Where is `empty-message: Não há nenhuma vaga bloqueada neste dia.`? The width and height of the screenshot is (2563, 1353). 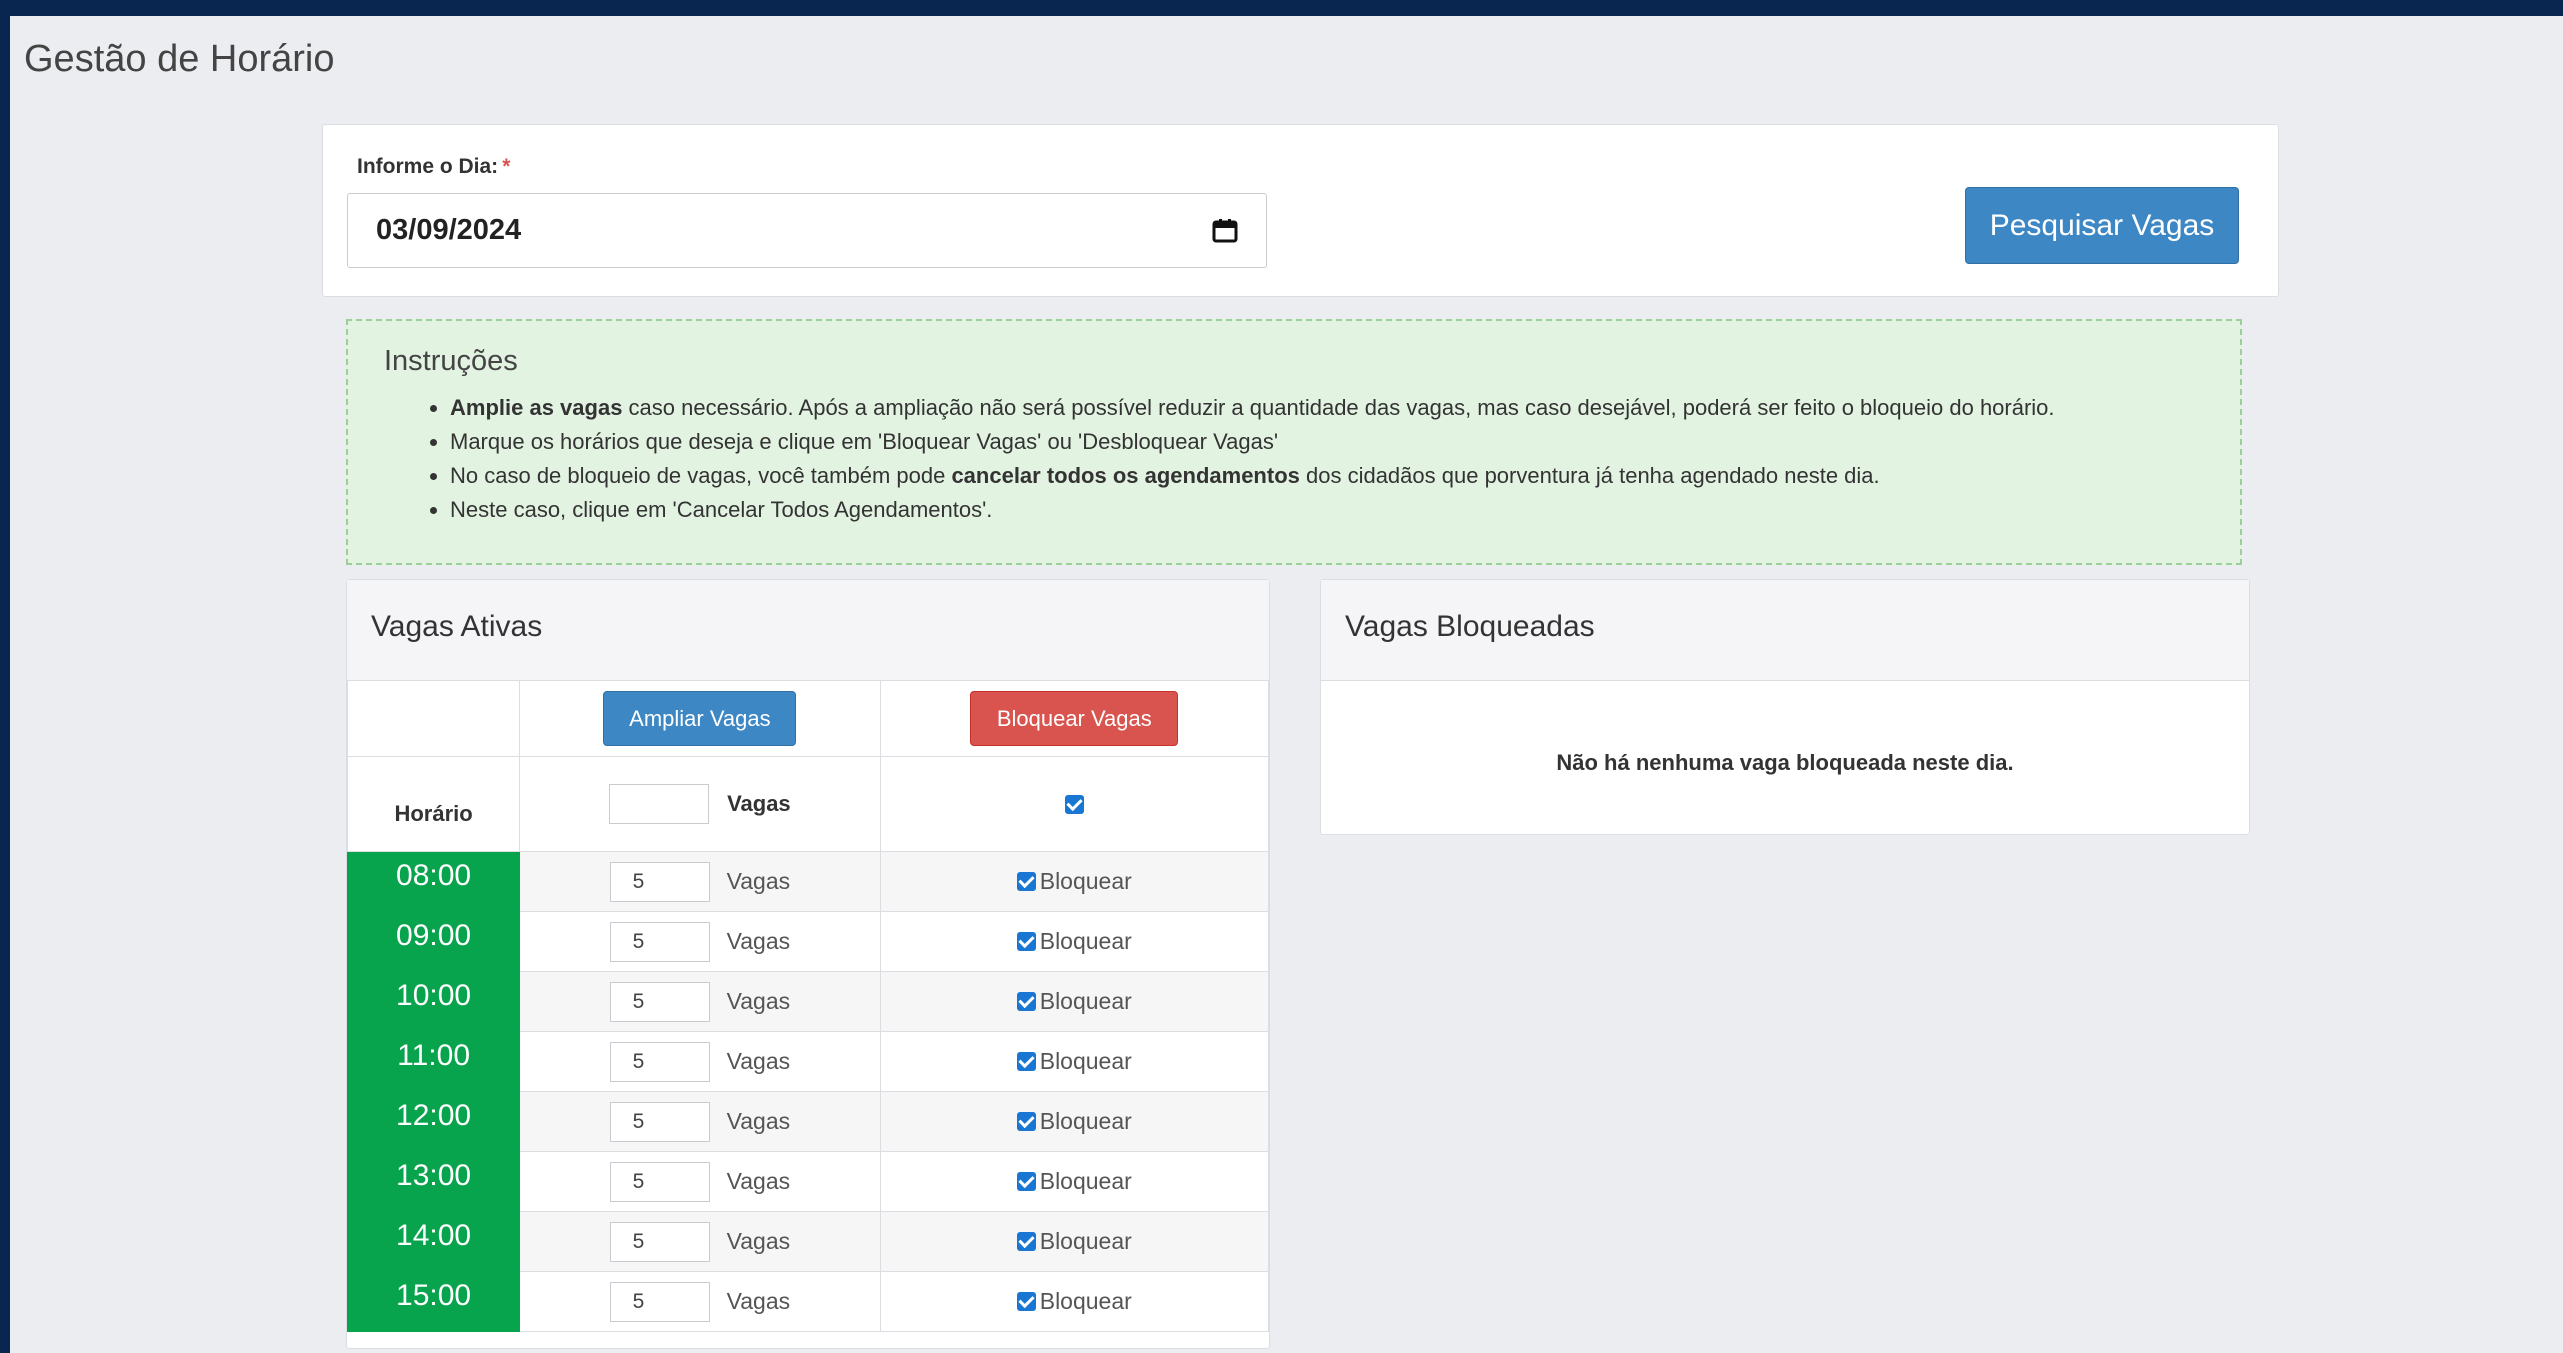 empty-message: Não há nenhuma vaga bloqueada neste dia. is located at coordinates (1785, 762).